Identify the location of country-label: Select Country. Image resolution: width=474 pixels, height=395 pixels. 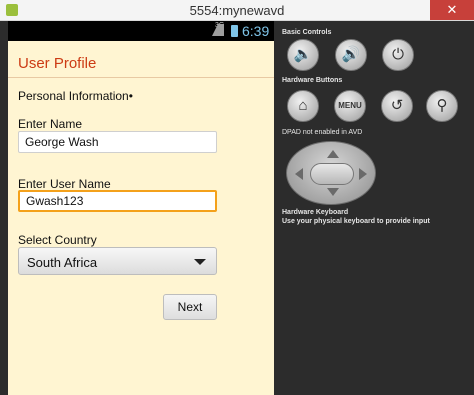
(57, 240).